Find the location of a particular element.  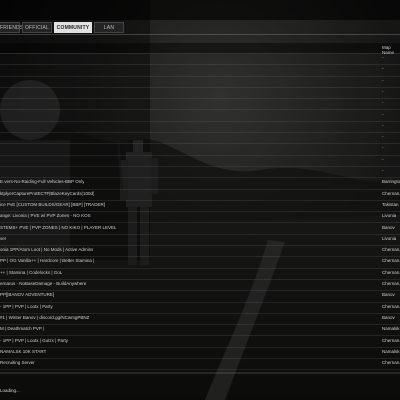

server-name: E.vers-No-Raiding-Full Vehicles-BBP Only is located at coordinates (42, 182).